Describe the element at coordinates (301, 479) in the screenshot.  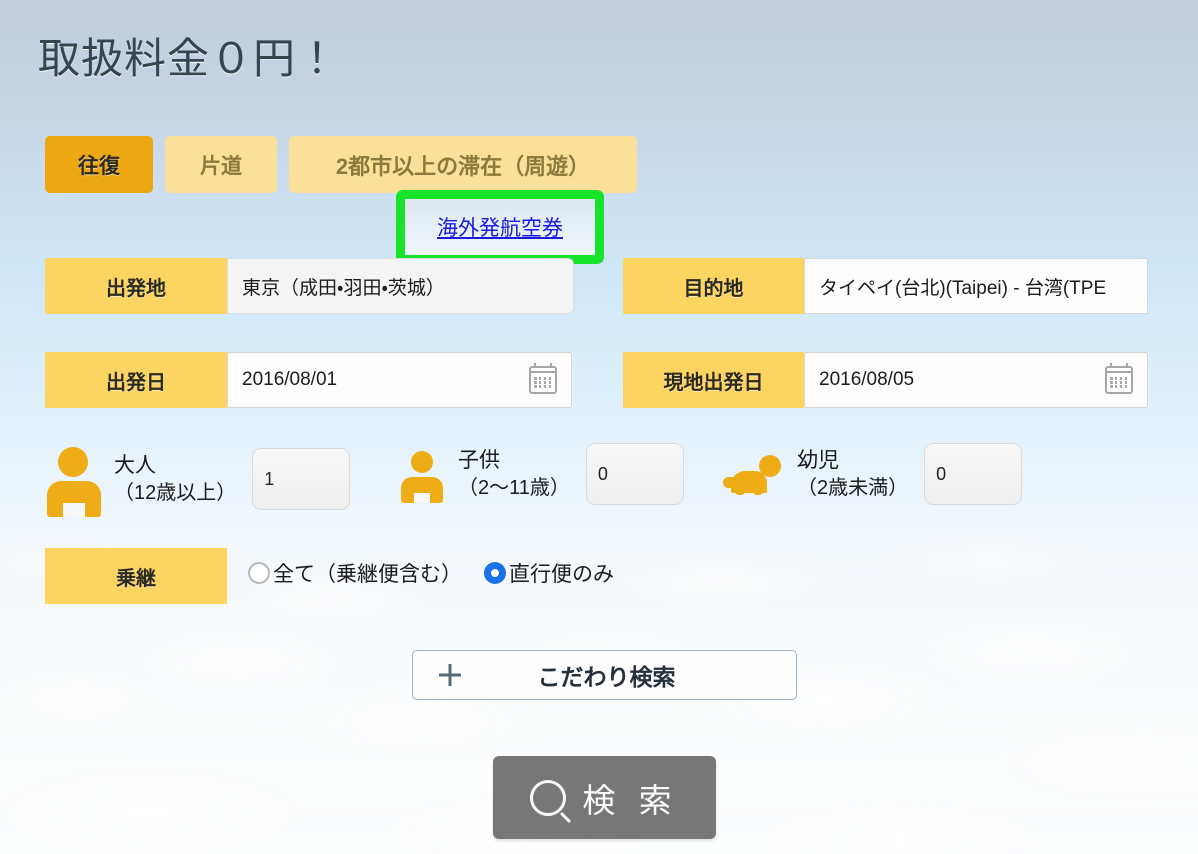
I see `adult-count-input: 1` at that location.